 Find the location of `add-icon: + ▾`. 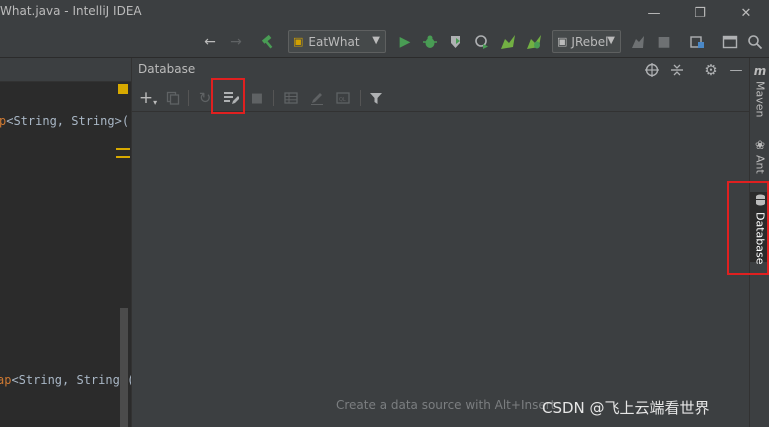

add-icon: + ▾ is located at coordinates (148, 98).